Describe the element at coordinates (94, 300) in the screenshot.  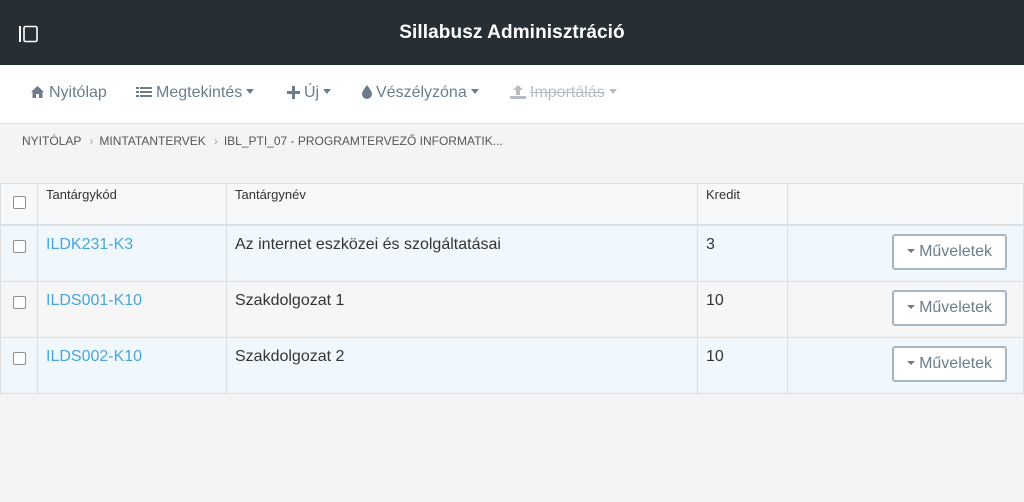
I see `subject-code-link: ILDS001-K10` at that location.